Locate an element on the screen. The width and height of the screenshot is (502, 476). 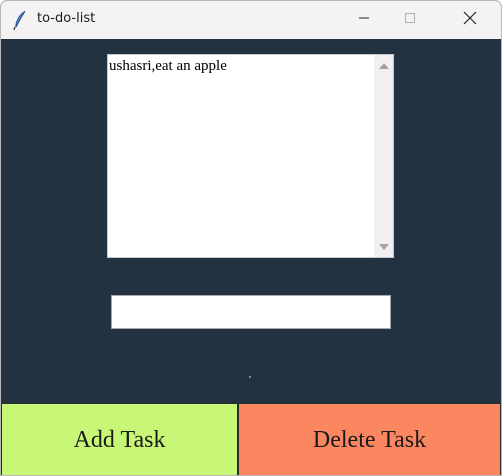
maximize-button is located at coordinates (410, 20).